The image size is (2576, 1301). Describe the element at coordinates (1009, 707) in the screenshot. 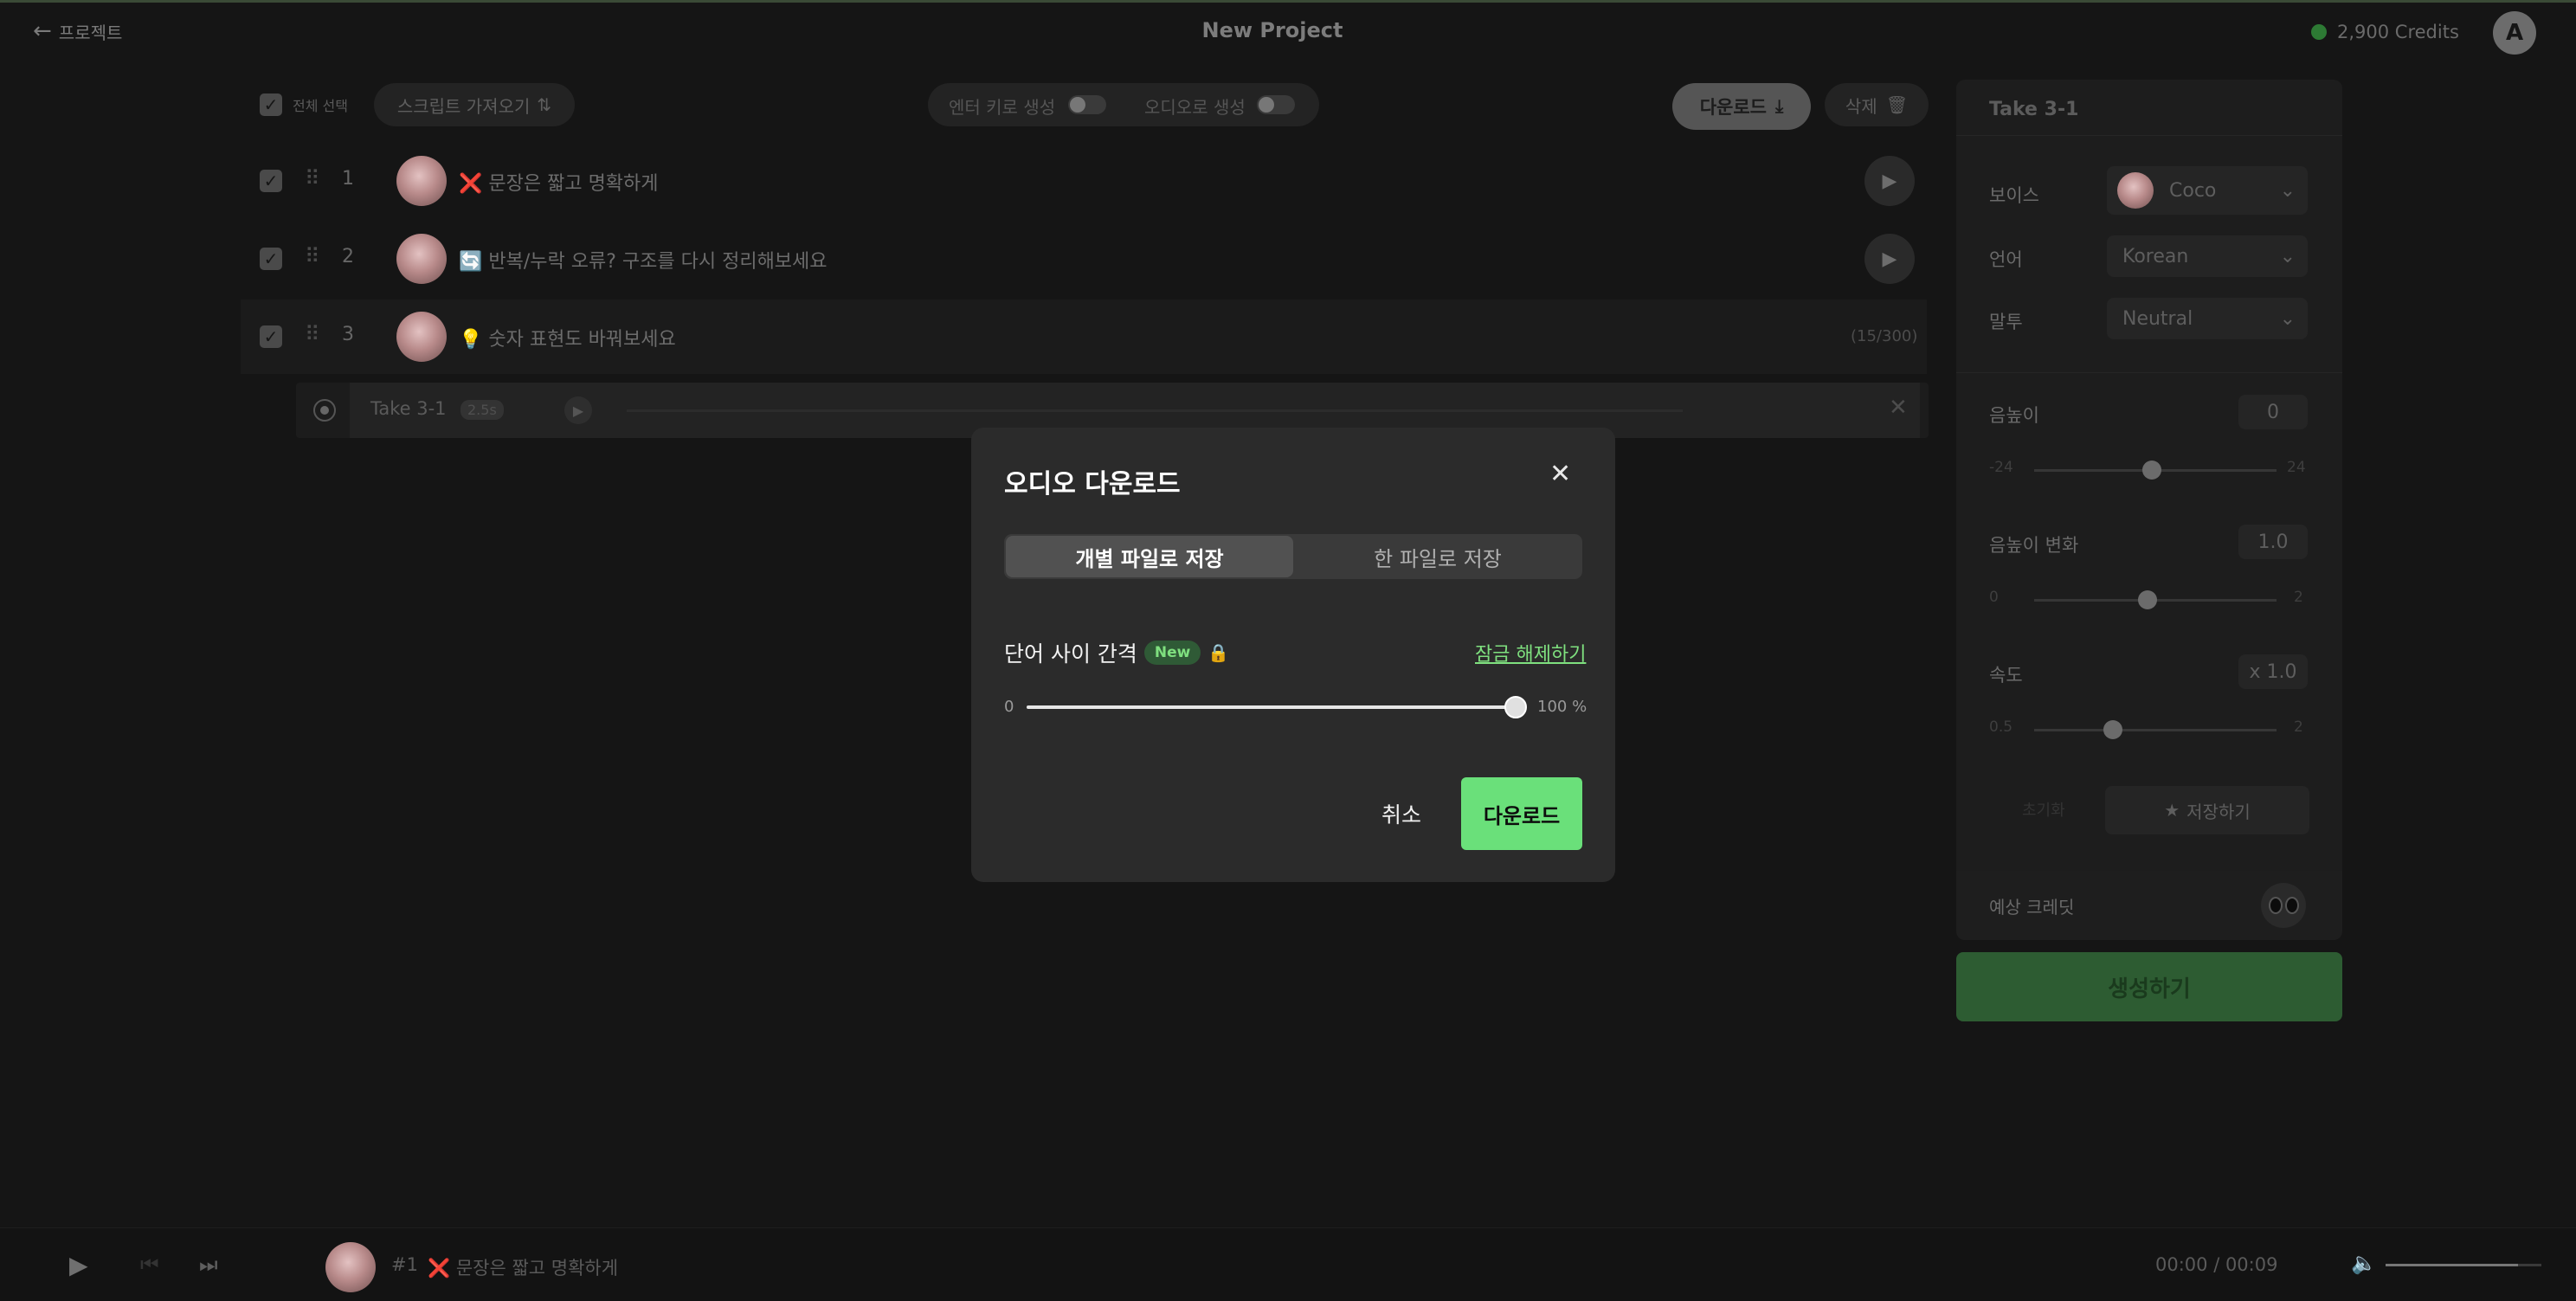

I see `slider-min-label: 0` at that location.